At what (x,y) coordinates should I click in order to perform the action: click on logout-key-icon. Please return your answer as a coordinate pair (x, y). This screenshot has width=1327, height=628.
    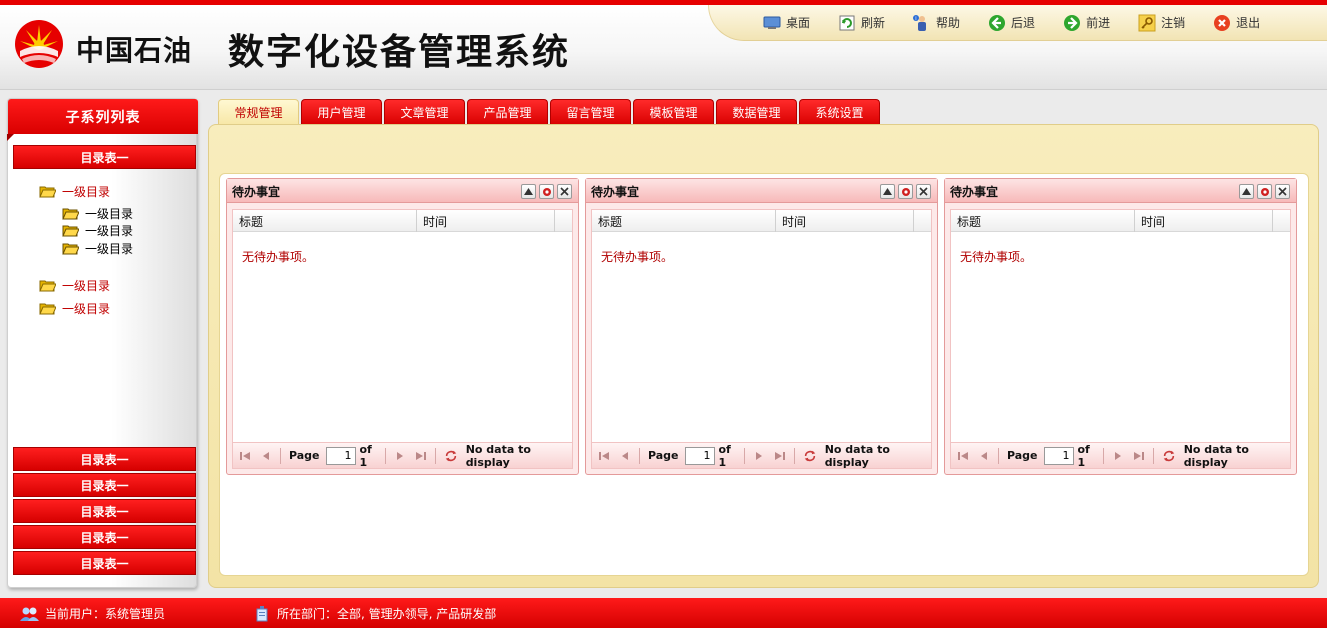
    Looking at the image, I should click on (1147, 23).